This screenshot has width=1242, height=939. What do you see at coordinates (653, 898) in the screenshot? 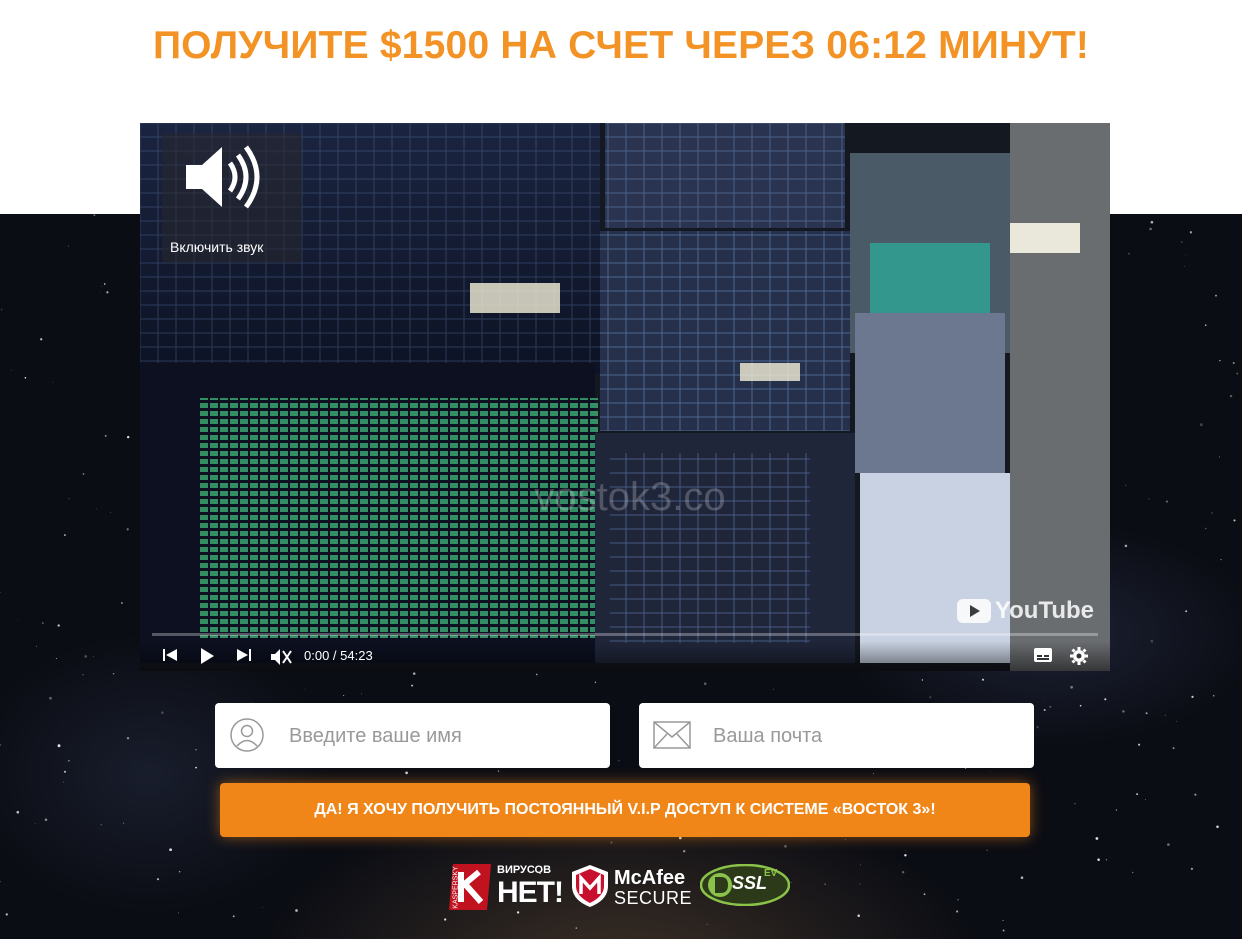
I see `mcafee-secure-text: SECURE` at bounding box center [653, 898].